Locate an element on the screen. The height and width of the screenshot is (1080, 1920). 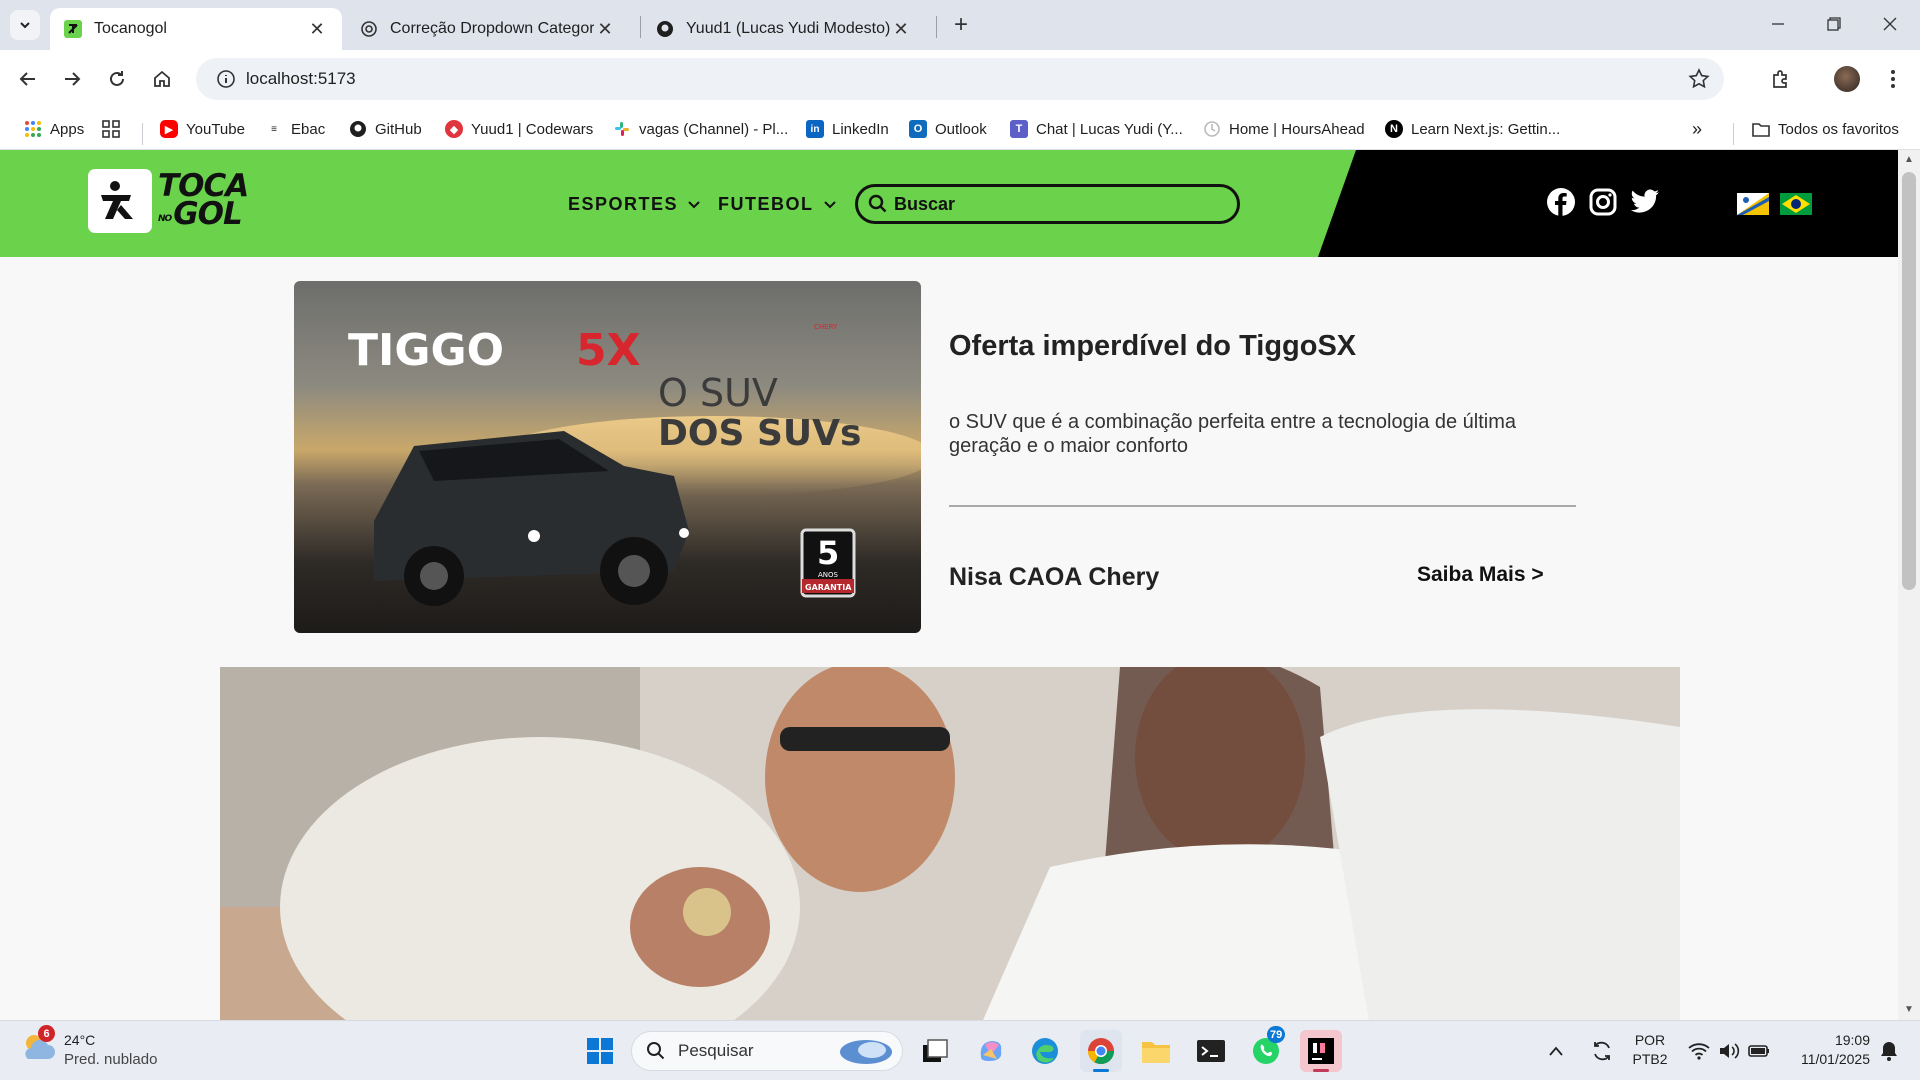
facebook-link is located at coordinates (1561, 202).